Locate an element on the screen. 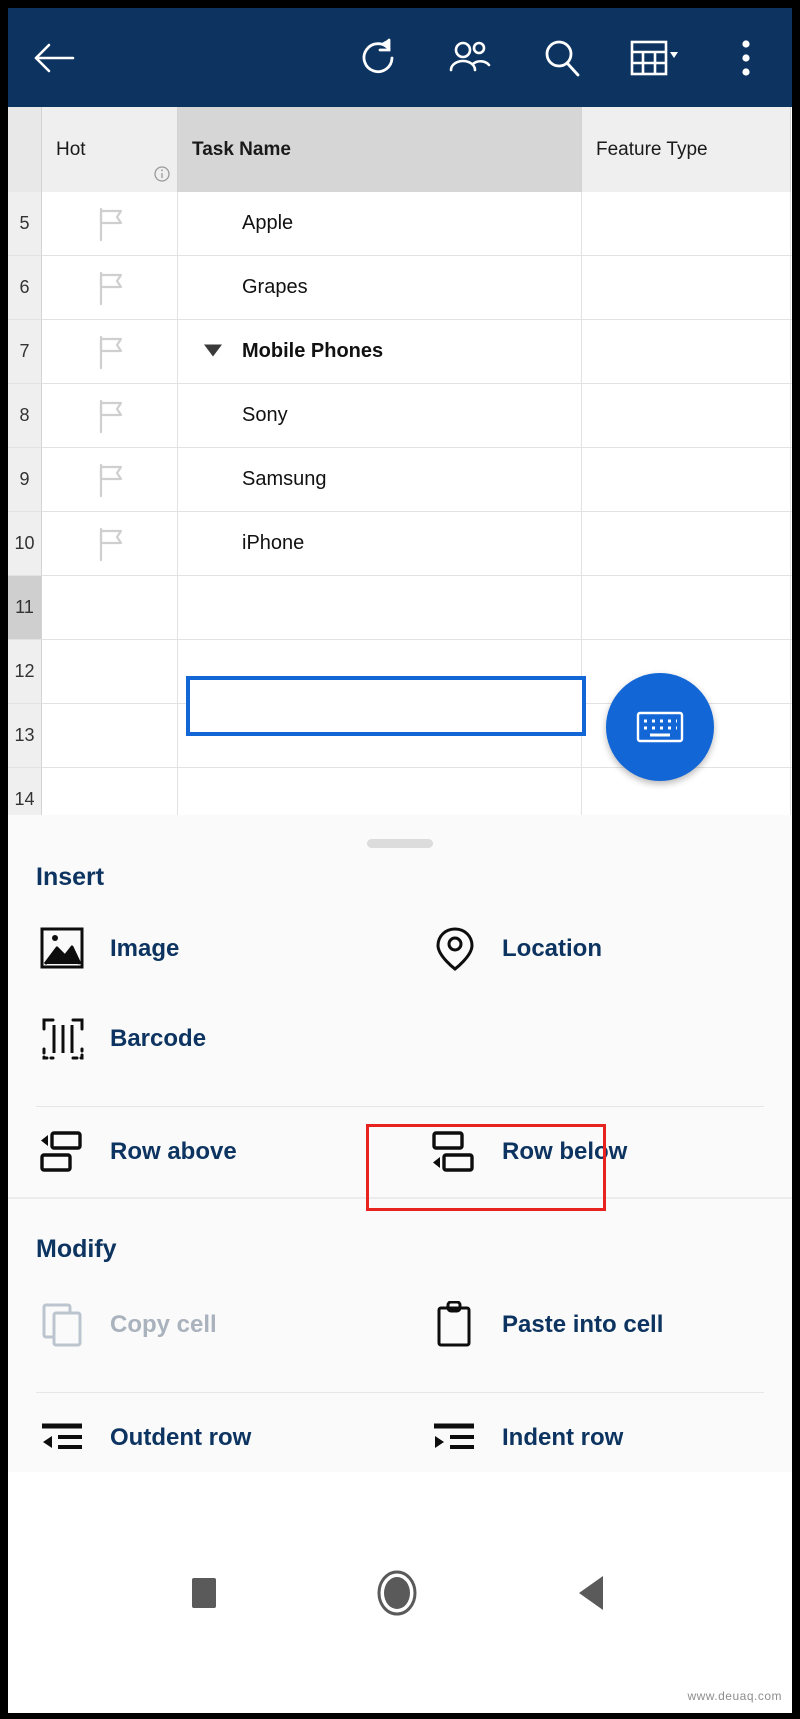  bezel-left is located at coordinates (4, 859).